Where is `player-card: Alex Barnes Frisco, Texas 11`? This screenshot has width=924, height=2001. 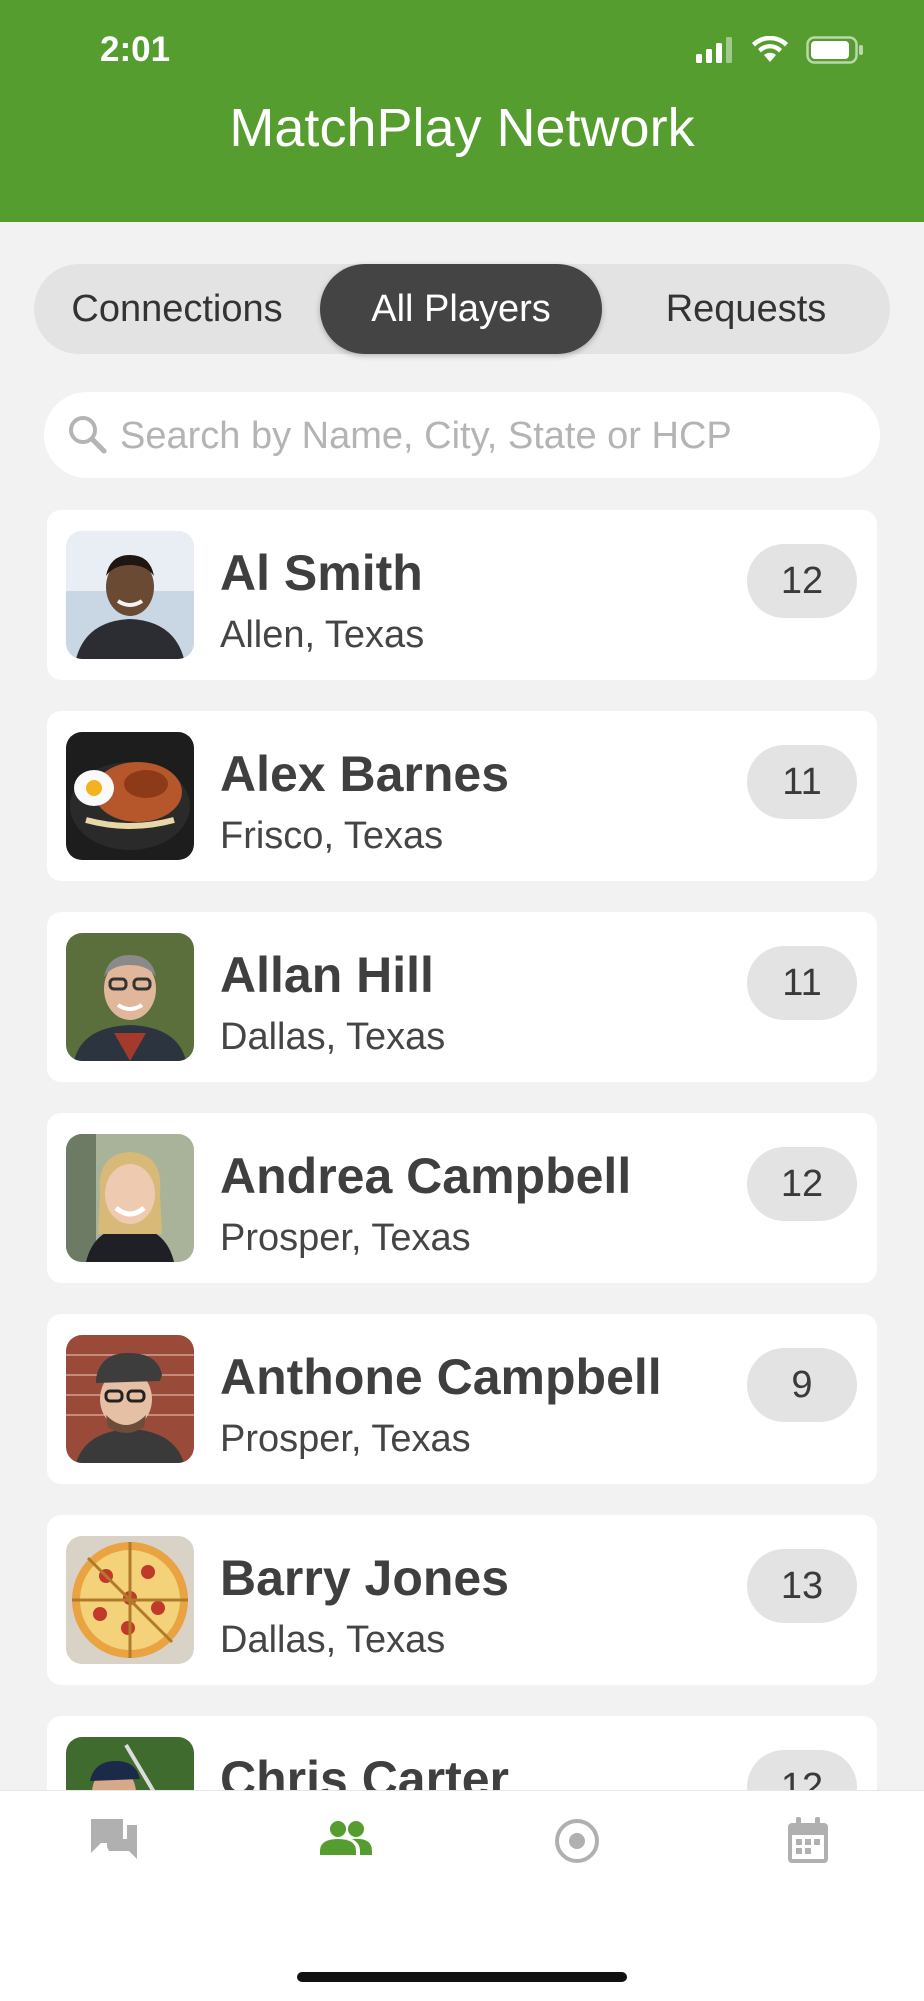 player-card: Alex Barnes Frisco, Texas 11 is located at coordinates (462, 796).